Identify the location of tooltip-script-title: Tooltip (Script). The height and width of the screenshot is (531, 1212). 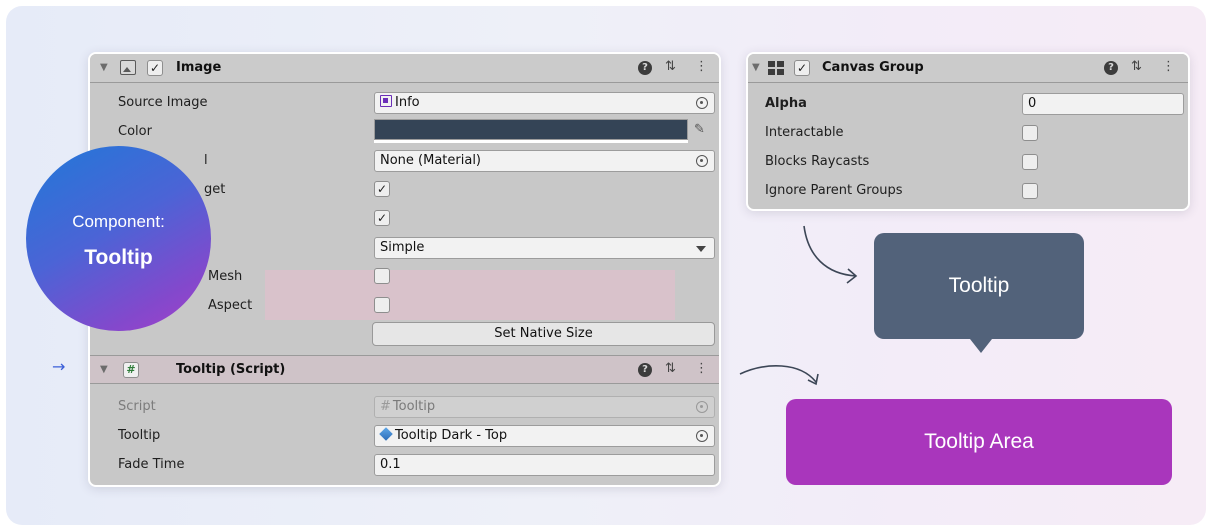
(231, 369).